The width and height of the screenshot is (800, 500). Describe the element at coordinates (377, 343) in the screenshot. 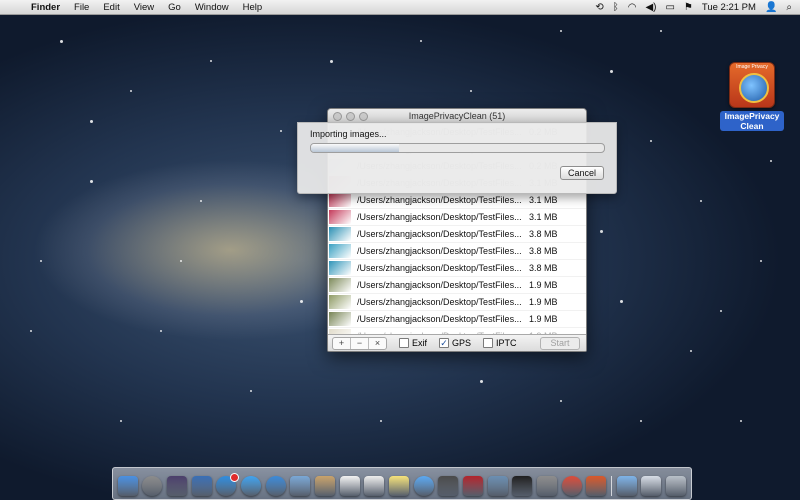

I see `clear-button: ×` at that location.